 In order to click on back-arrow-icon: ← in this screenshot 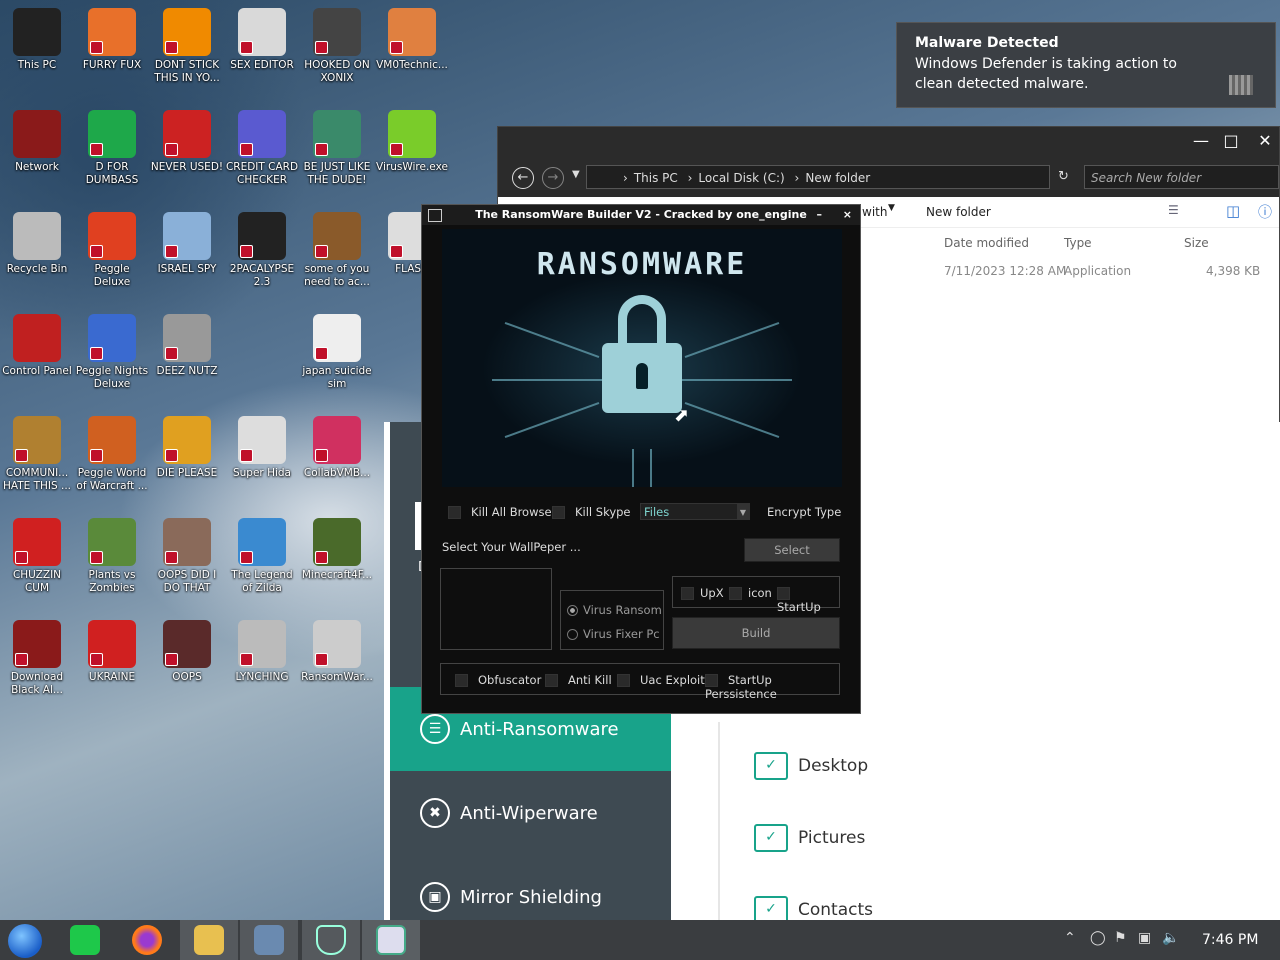, I will do `click(523, 178)`.